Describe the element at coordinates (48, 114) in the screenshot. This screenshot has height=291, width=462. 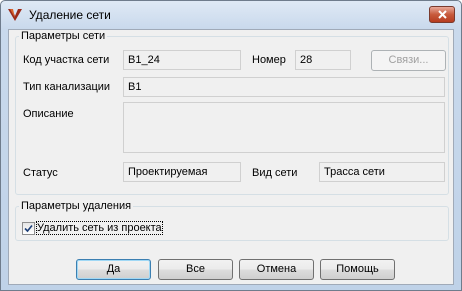
I see `description-label: Описание` at that location.